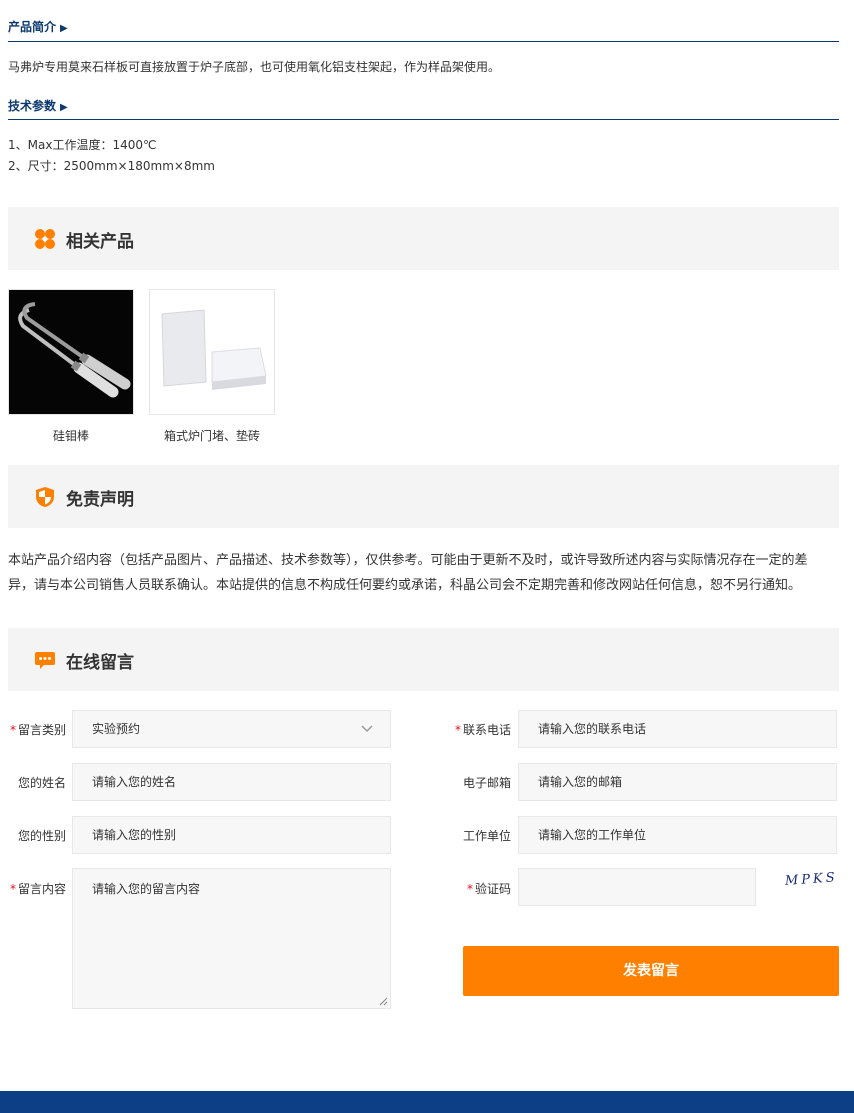 This screenshot has width=854, height=1113. What do you see at coordinates (111, 166) in the screenshot?
I see `spec-line: 2、尺寸：2500mm×180mm×8mm` at bounding box center [111, 166].